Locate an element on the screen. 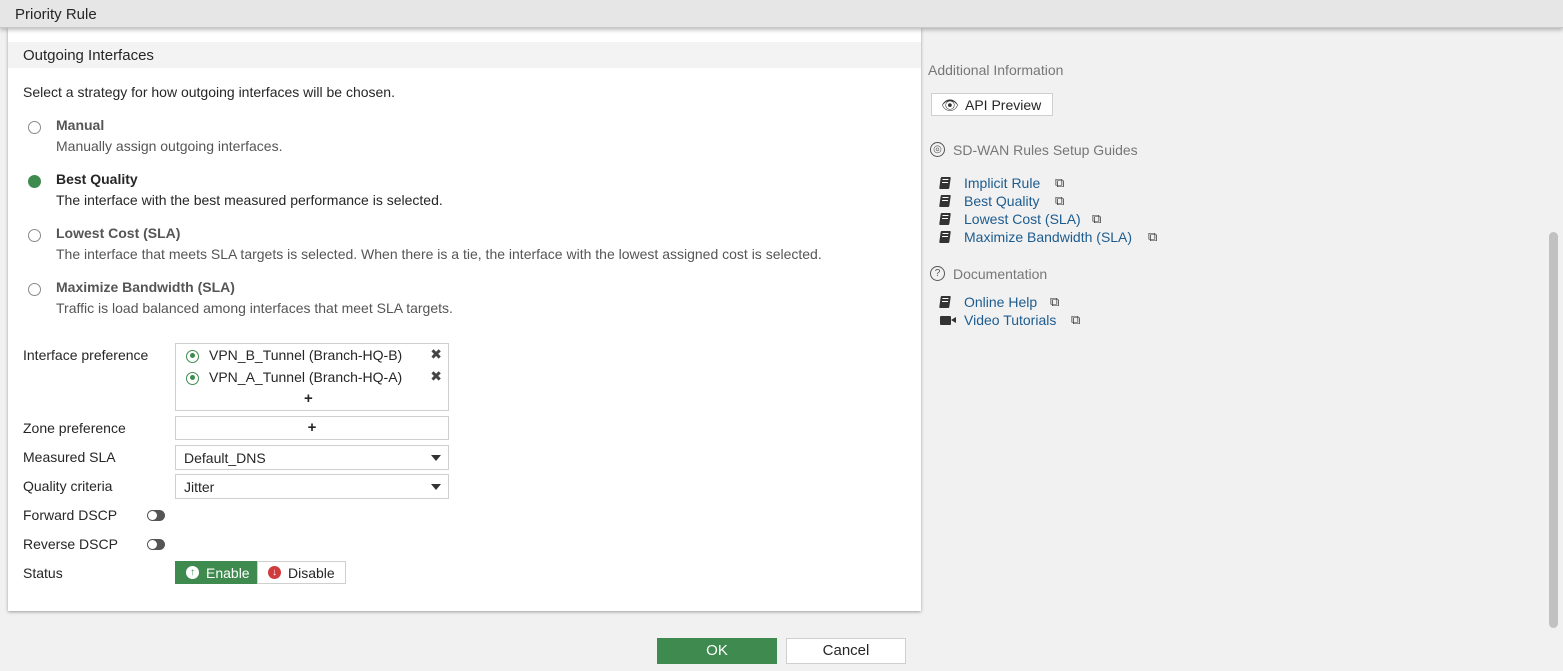 This screenshot has height=671, width=1563. add-zone-button: + is located at coordinates (312, 427).